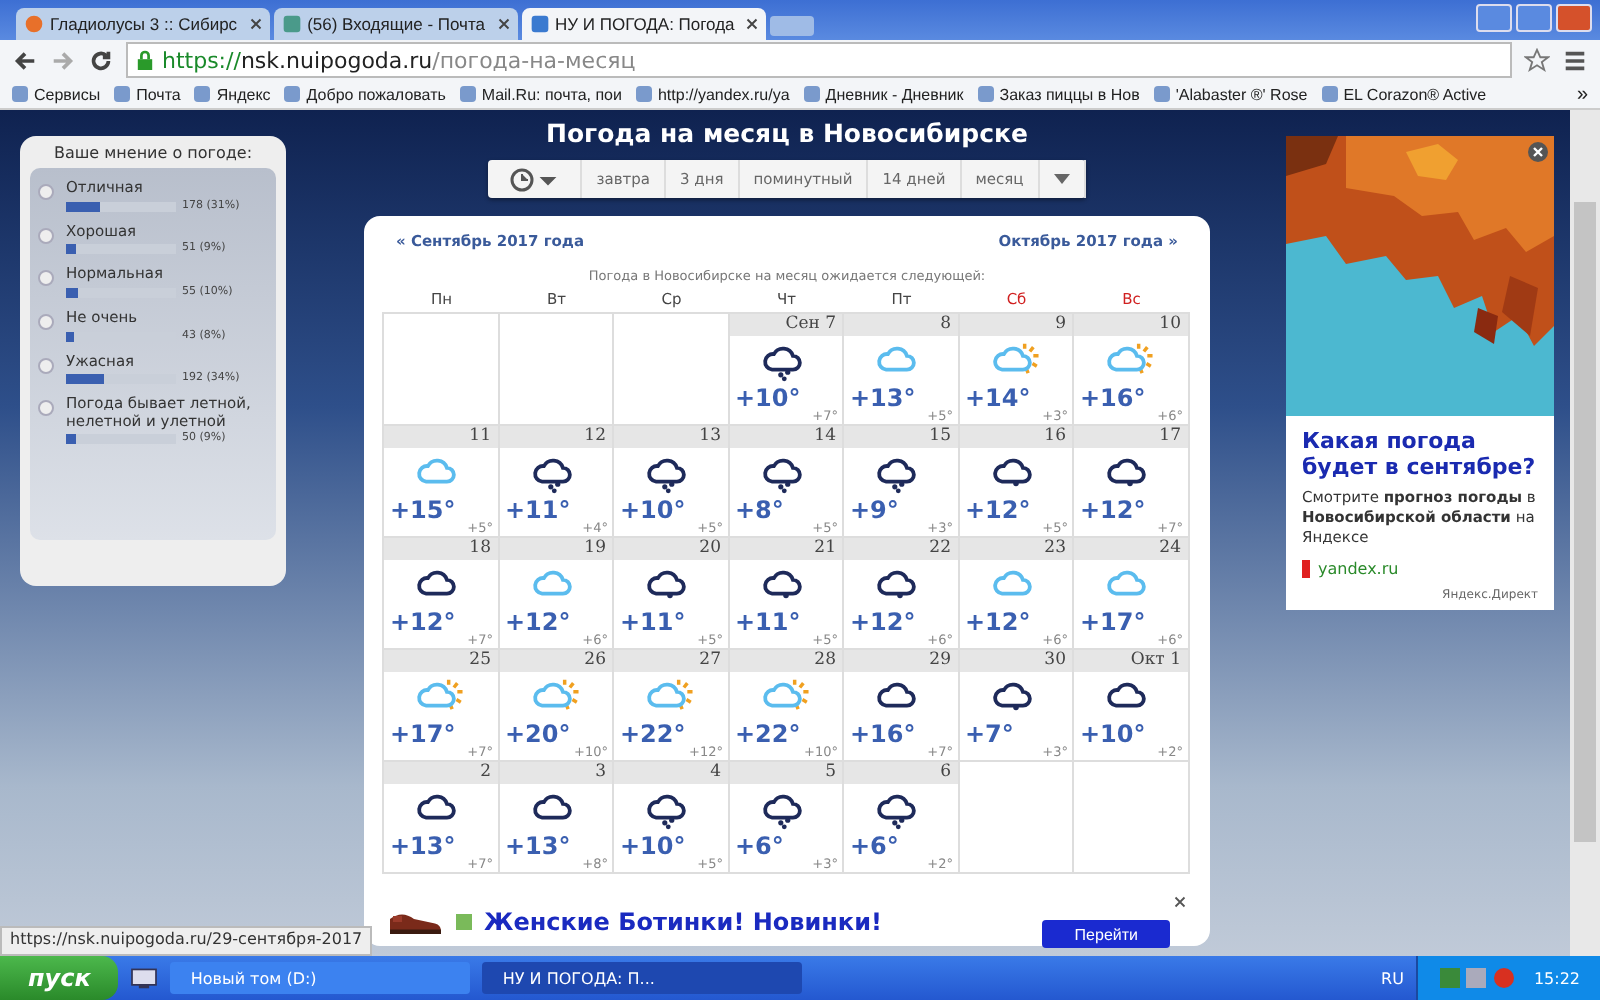 Image resolution: width=1600 pixels, height=1000 pixels. Describe the element at coordinates (1582, 94) in the screenshot. I see `more-bookmarks-button: »` at that location.